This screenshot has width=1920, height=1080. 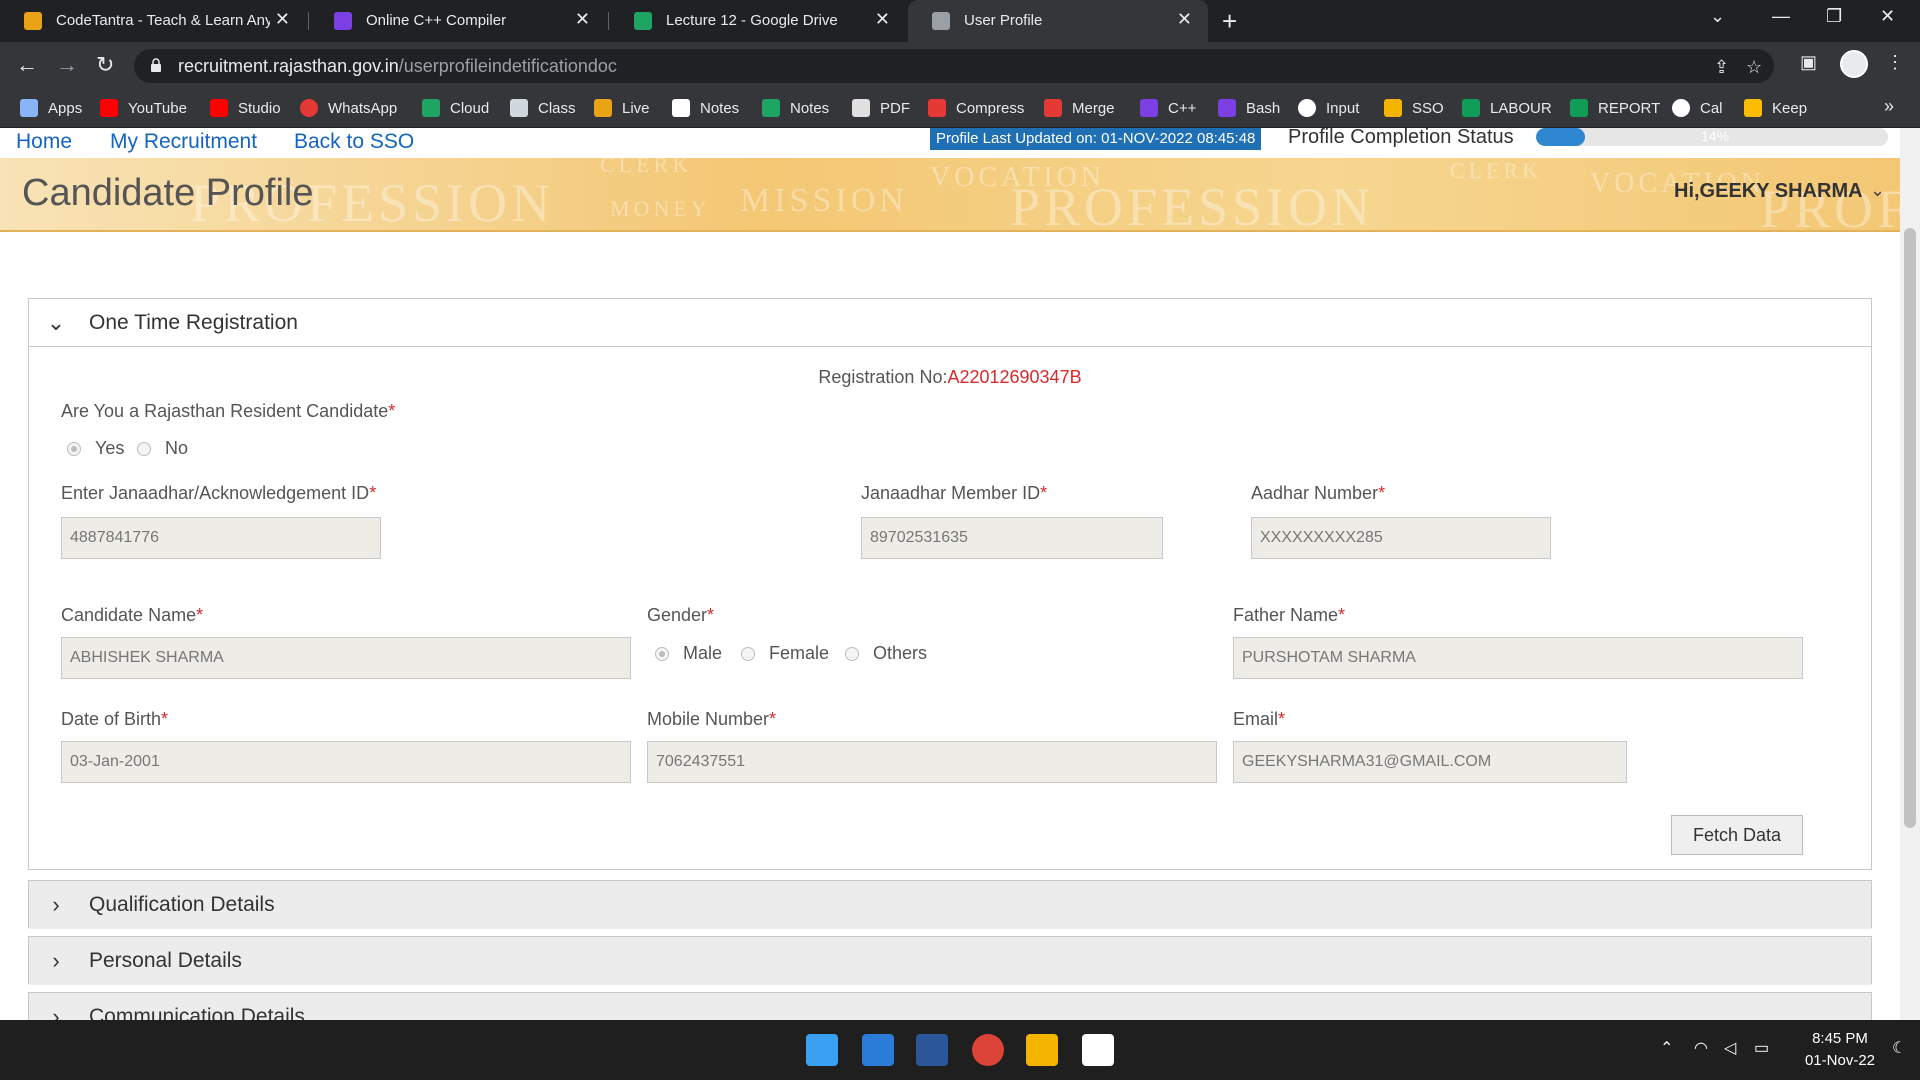 What do you see at coordinates (1098, 1050) in the screenshot?
I see `notion-icon` at bounding box center [1098, 1050].